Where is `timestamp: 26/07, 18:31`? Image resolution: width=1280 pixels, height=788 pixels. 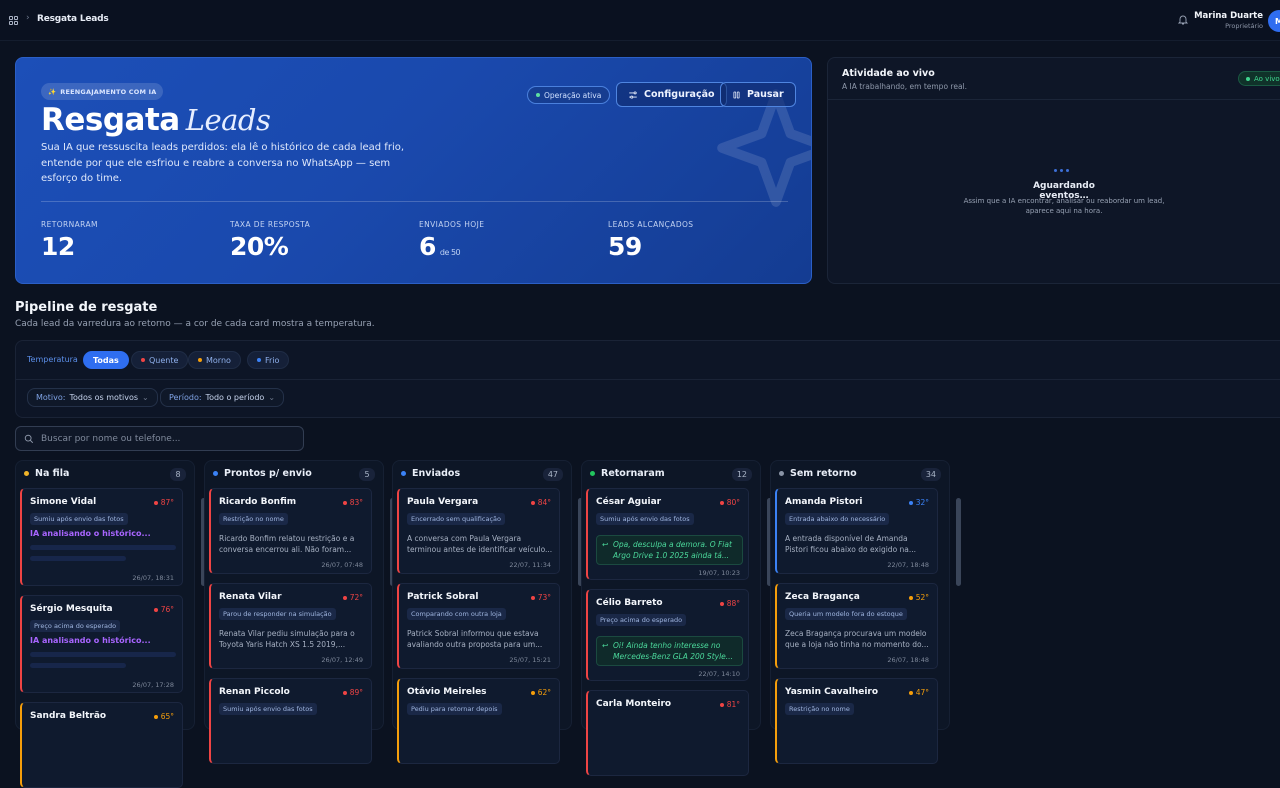 timestamp: 26/07, 18:31 is located at coordinates (153, 578).